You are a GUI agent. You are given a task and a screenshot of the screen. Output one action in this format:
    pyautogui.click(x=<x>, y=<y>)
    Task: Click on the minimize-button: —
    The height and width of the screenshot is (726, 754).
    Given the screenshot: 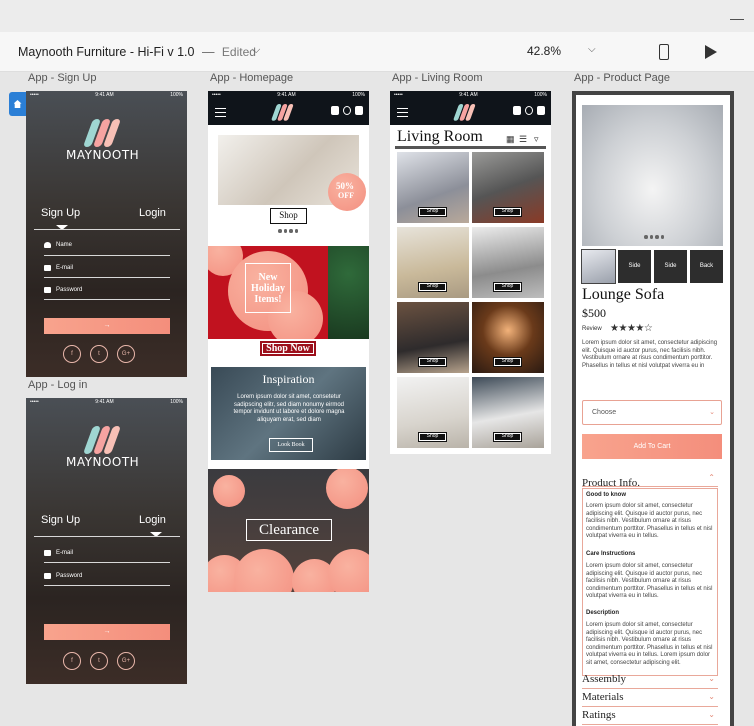 What is the action you would take?
    pyautogui.click(x=737, y=18)
    